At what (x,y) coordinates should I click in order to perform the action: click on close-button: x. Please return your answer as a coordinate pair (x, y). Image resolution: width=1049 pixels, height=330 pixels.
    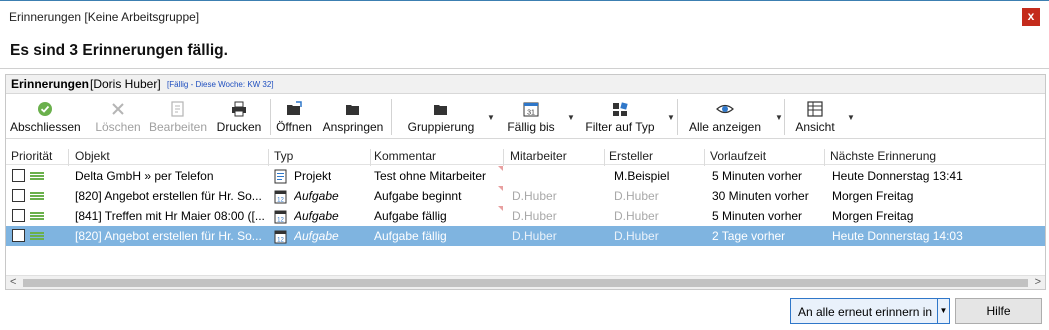
    Looking at the image, I should click on (1031, 17).